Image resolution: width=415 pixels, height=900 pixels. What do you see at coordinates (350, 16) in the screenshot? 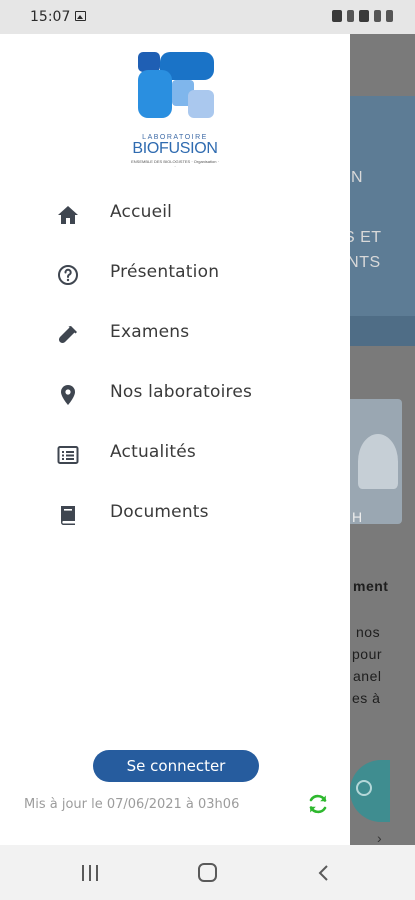
I see `mute-icon` at bounding box center [350, 16].